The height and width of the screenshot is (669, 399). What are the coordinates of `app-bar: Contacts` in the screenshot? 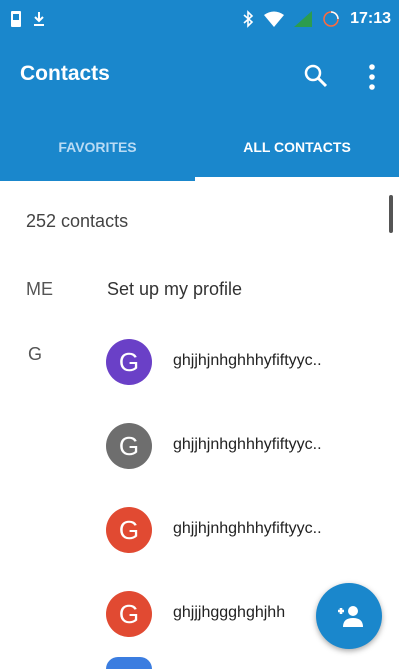 It's located at (199, 76).